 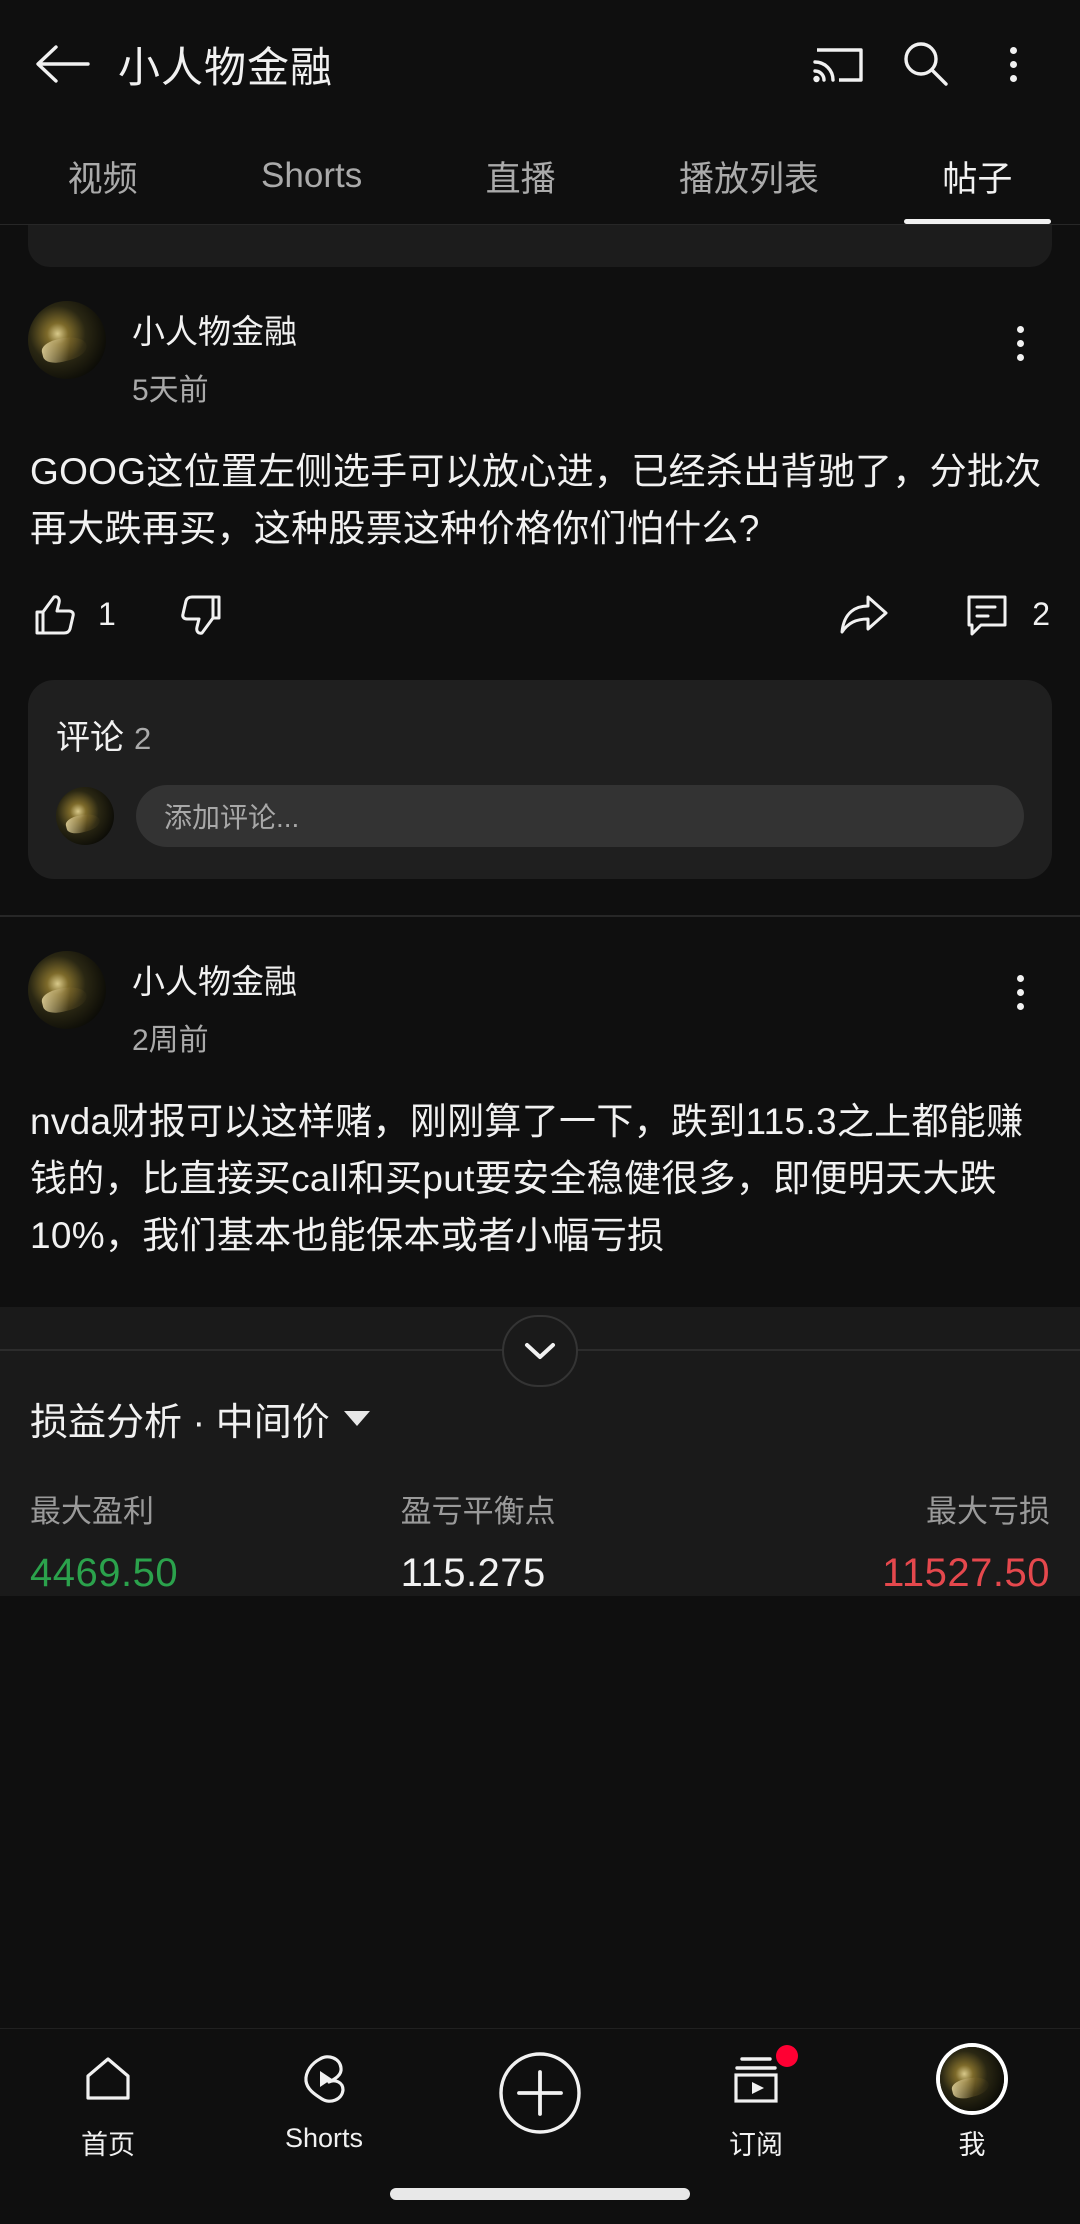 What do you see at coordinates (356, 1418) in the screenshot?
I see `caret-down-icon` at bounding box center [356, 1418].